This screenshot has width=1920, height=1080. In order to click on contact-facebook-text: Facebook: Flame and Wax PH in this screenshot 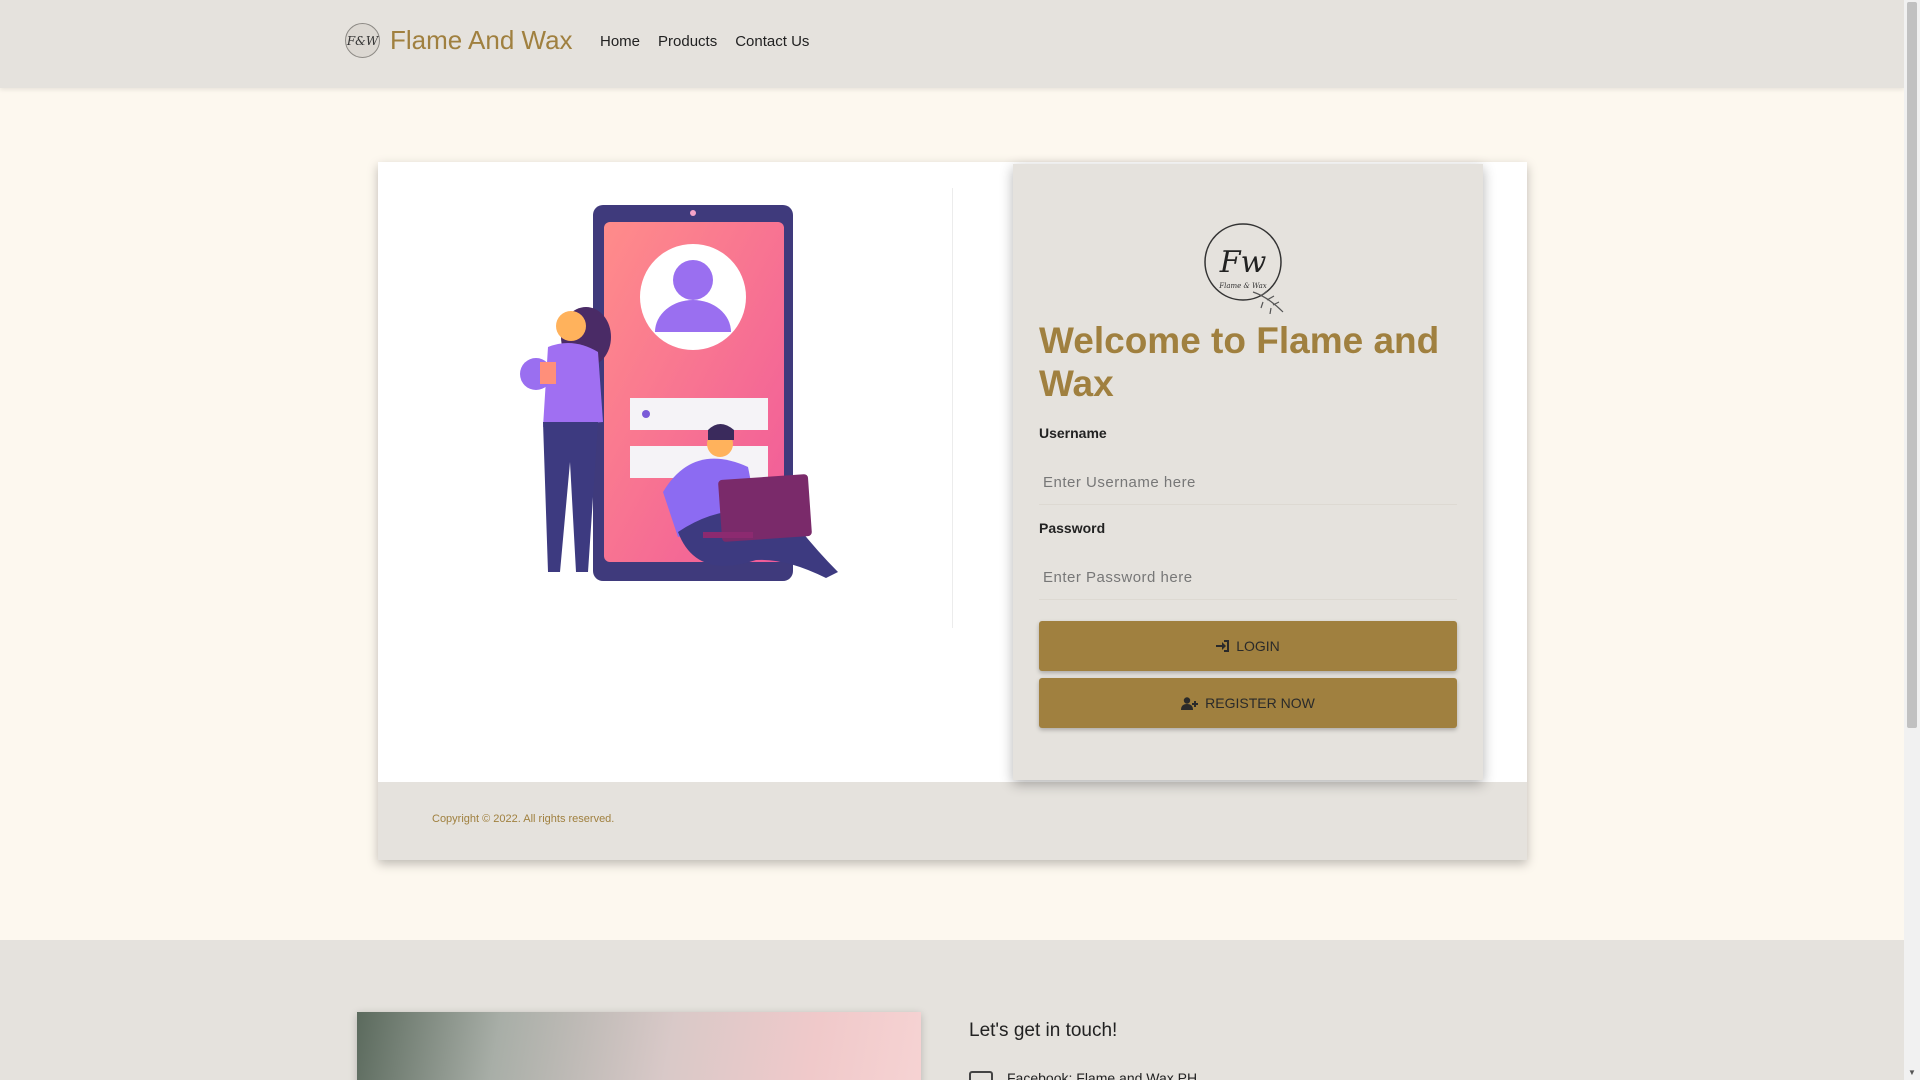, I will do `click(1102, 1075)`.